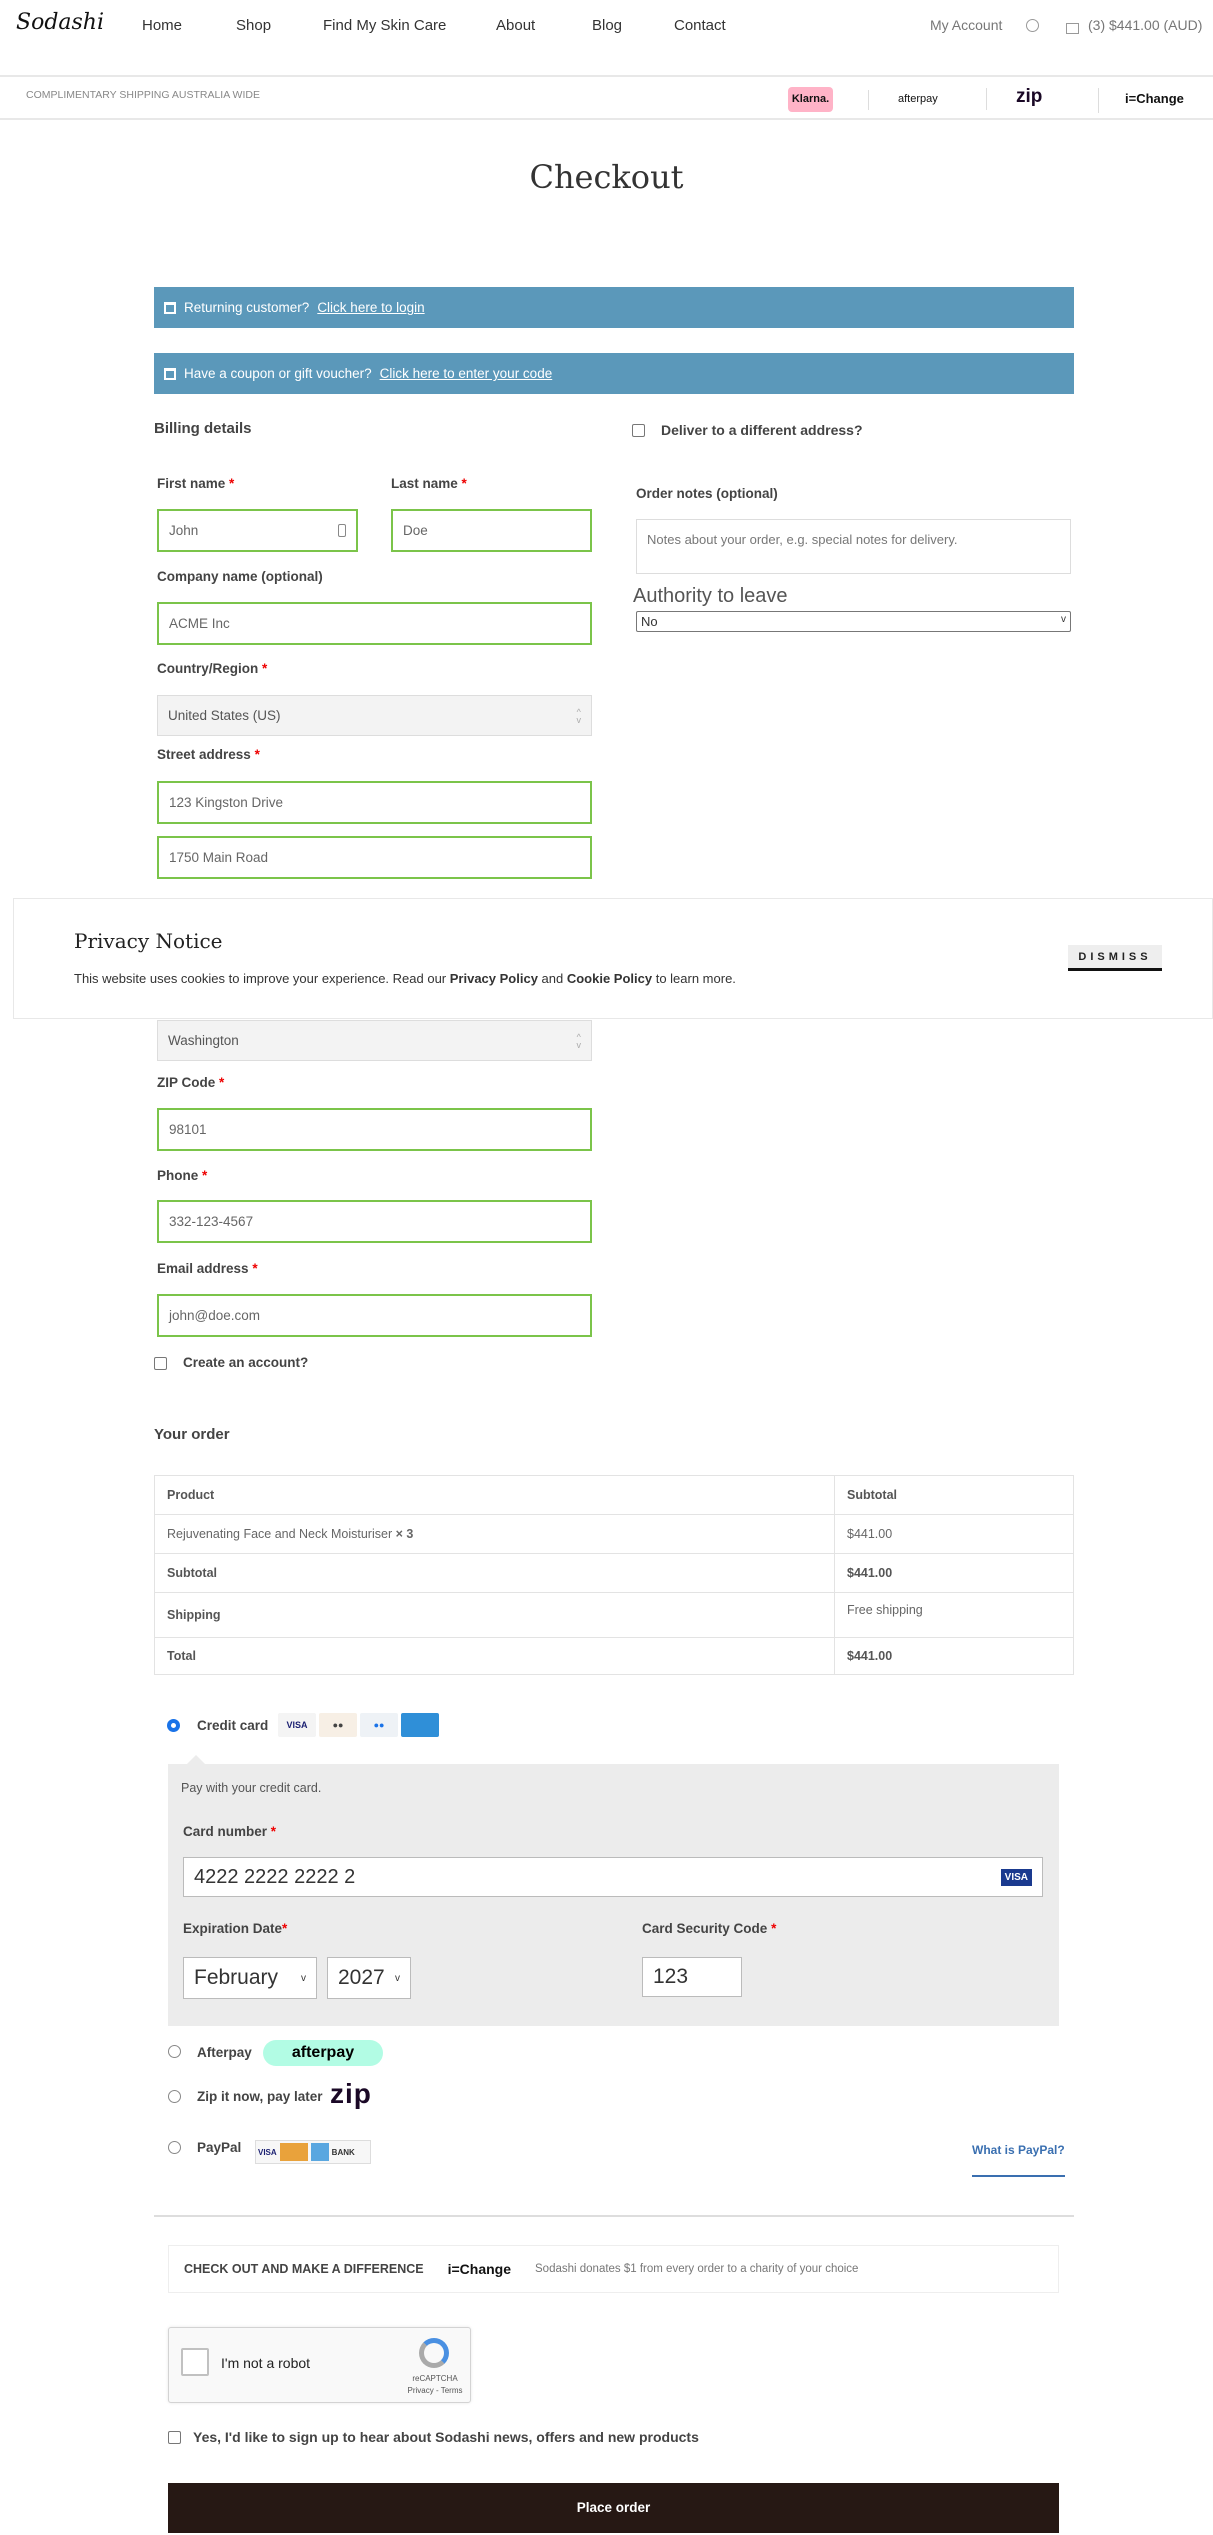  Describe the element at coordinates (319, 2365) in the screenshot. I see `recaptcha-widget: I'm not a robot reCAPTCHA Privacy - Terms` at that location.